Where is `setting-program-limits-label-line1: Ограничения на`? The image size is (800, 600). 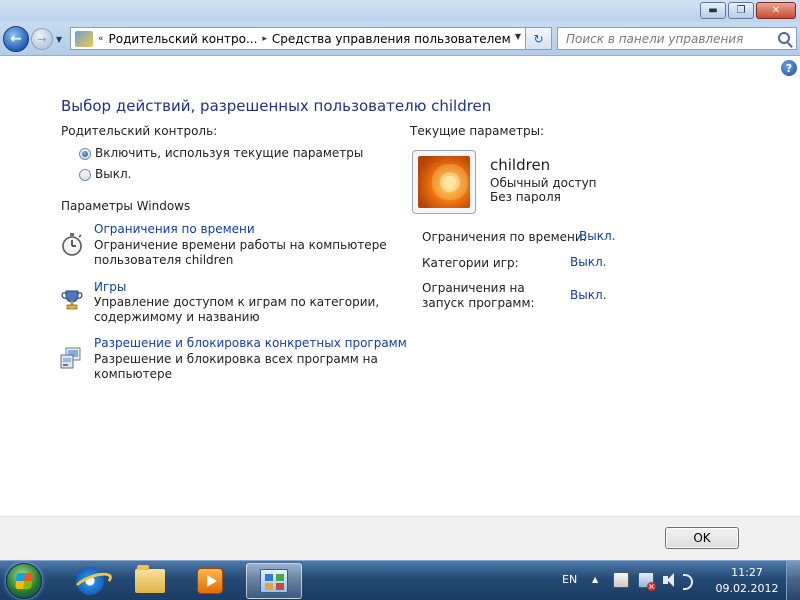
setting-program-limits-label-line1: Ограничения на is located at coordinates (473, 288).